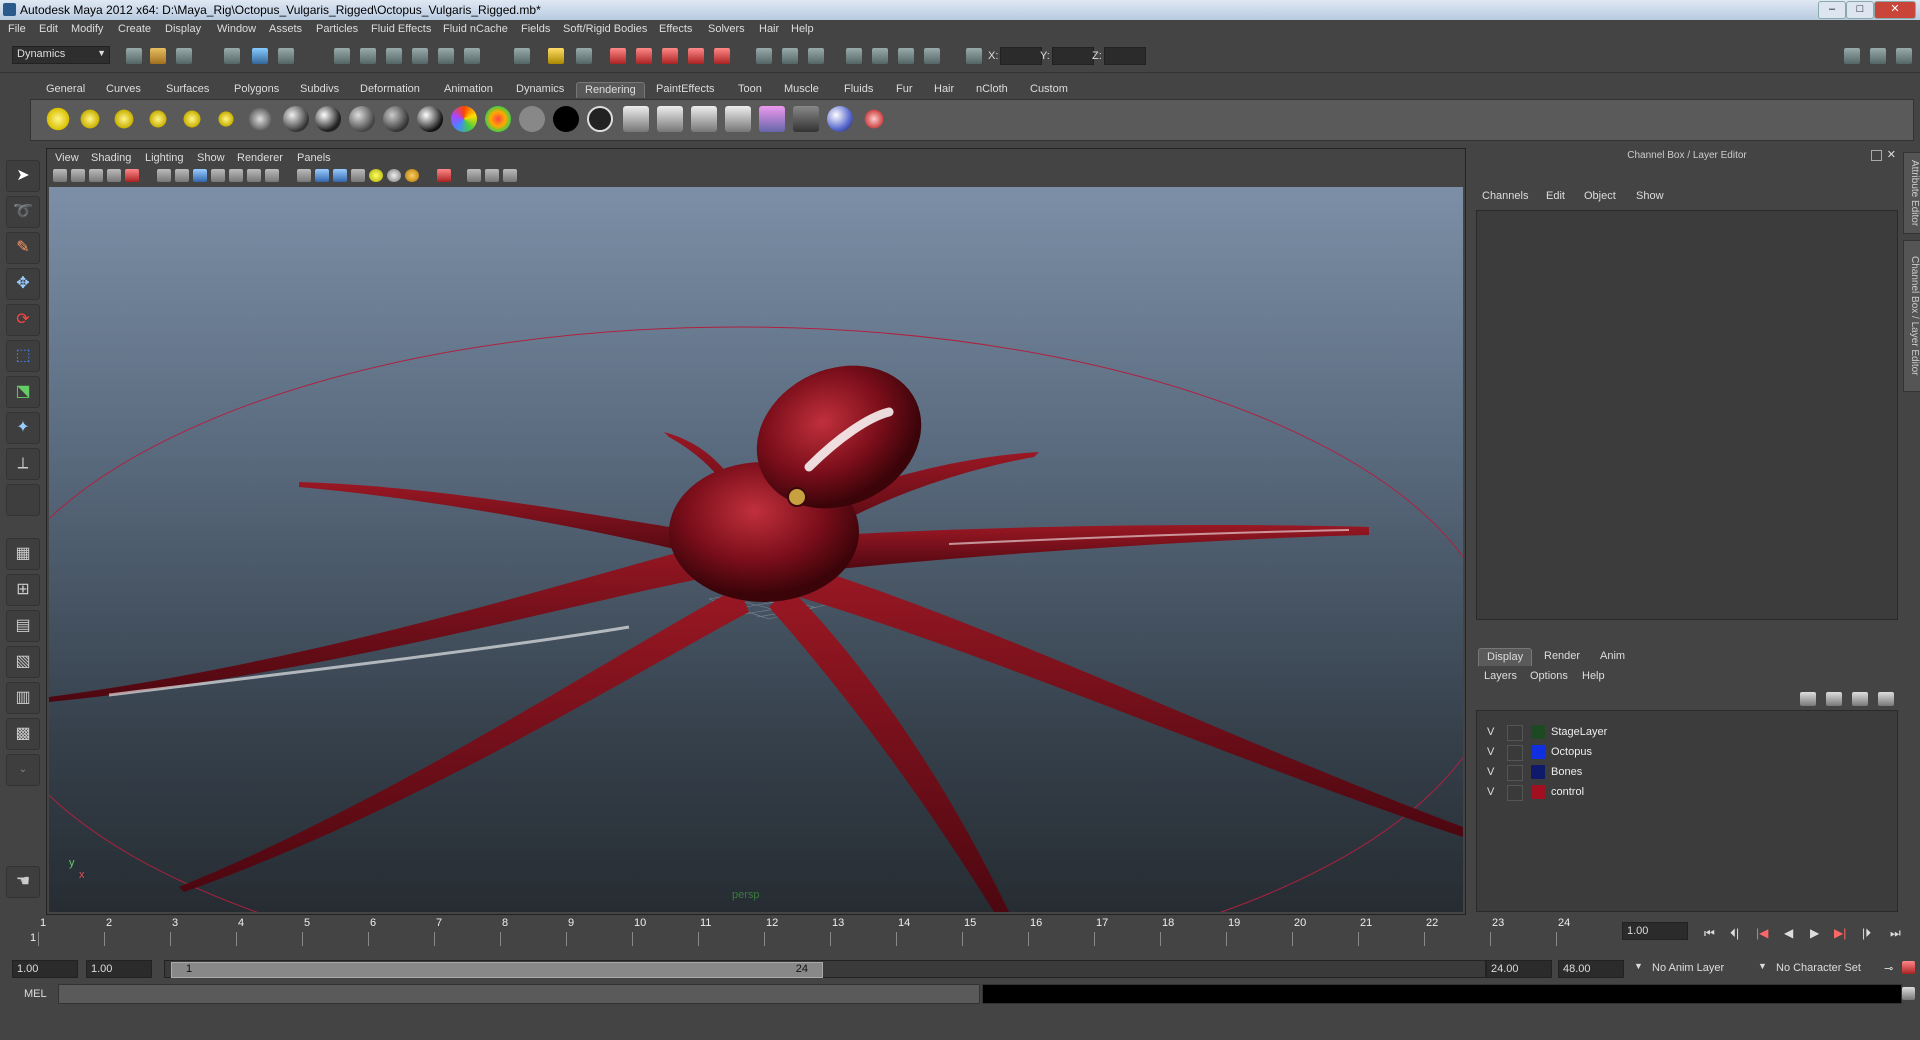 Image resolution: width=1920 pixels, height=1040 pixels. I want to click on render-settings-icon-shelf, so click(772, 119).